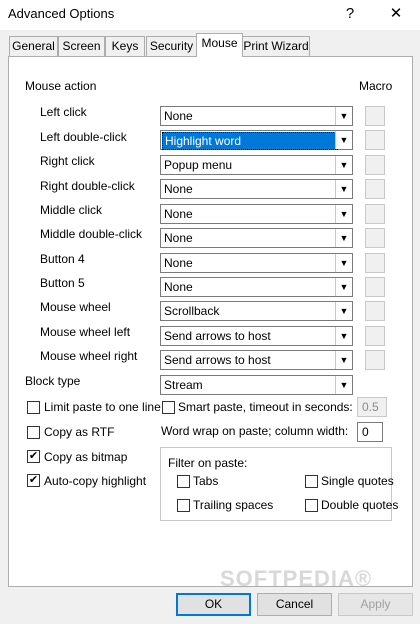 The image size is (420, 624). Describe the element at coordinates (168, 407) in the screenshot. I see `smart-paste-checkbox` at that location.